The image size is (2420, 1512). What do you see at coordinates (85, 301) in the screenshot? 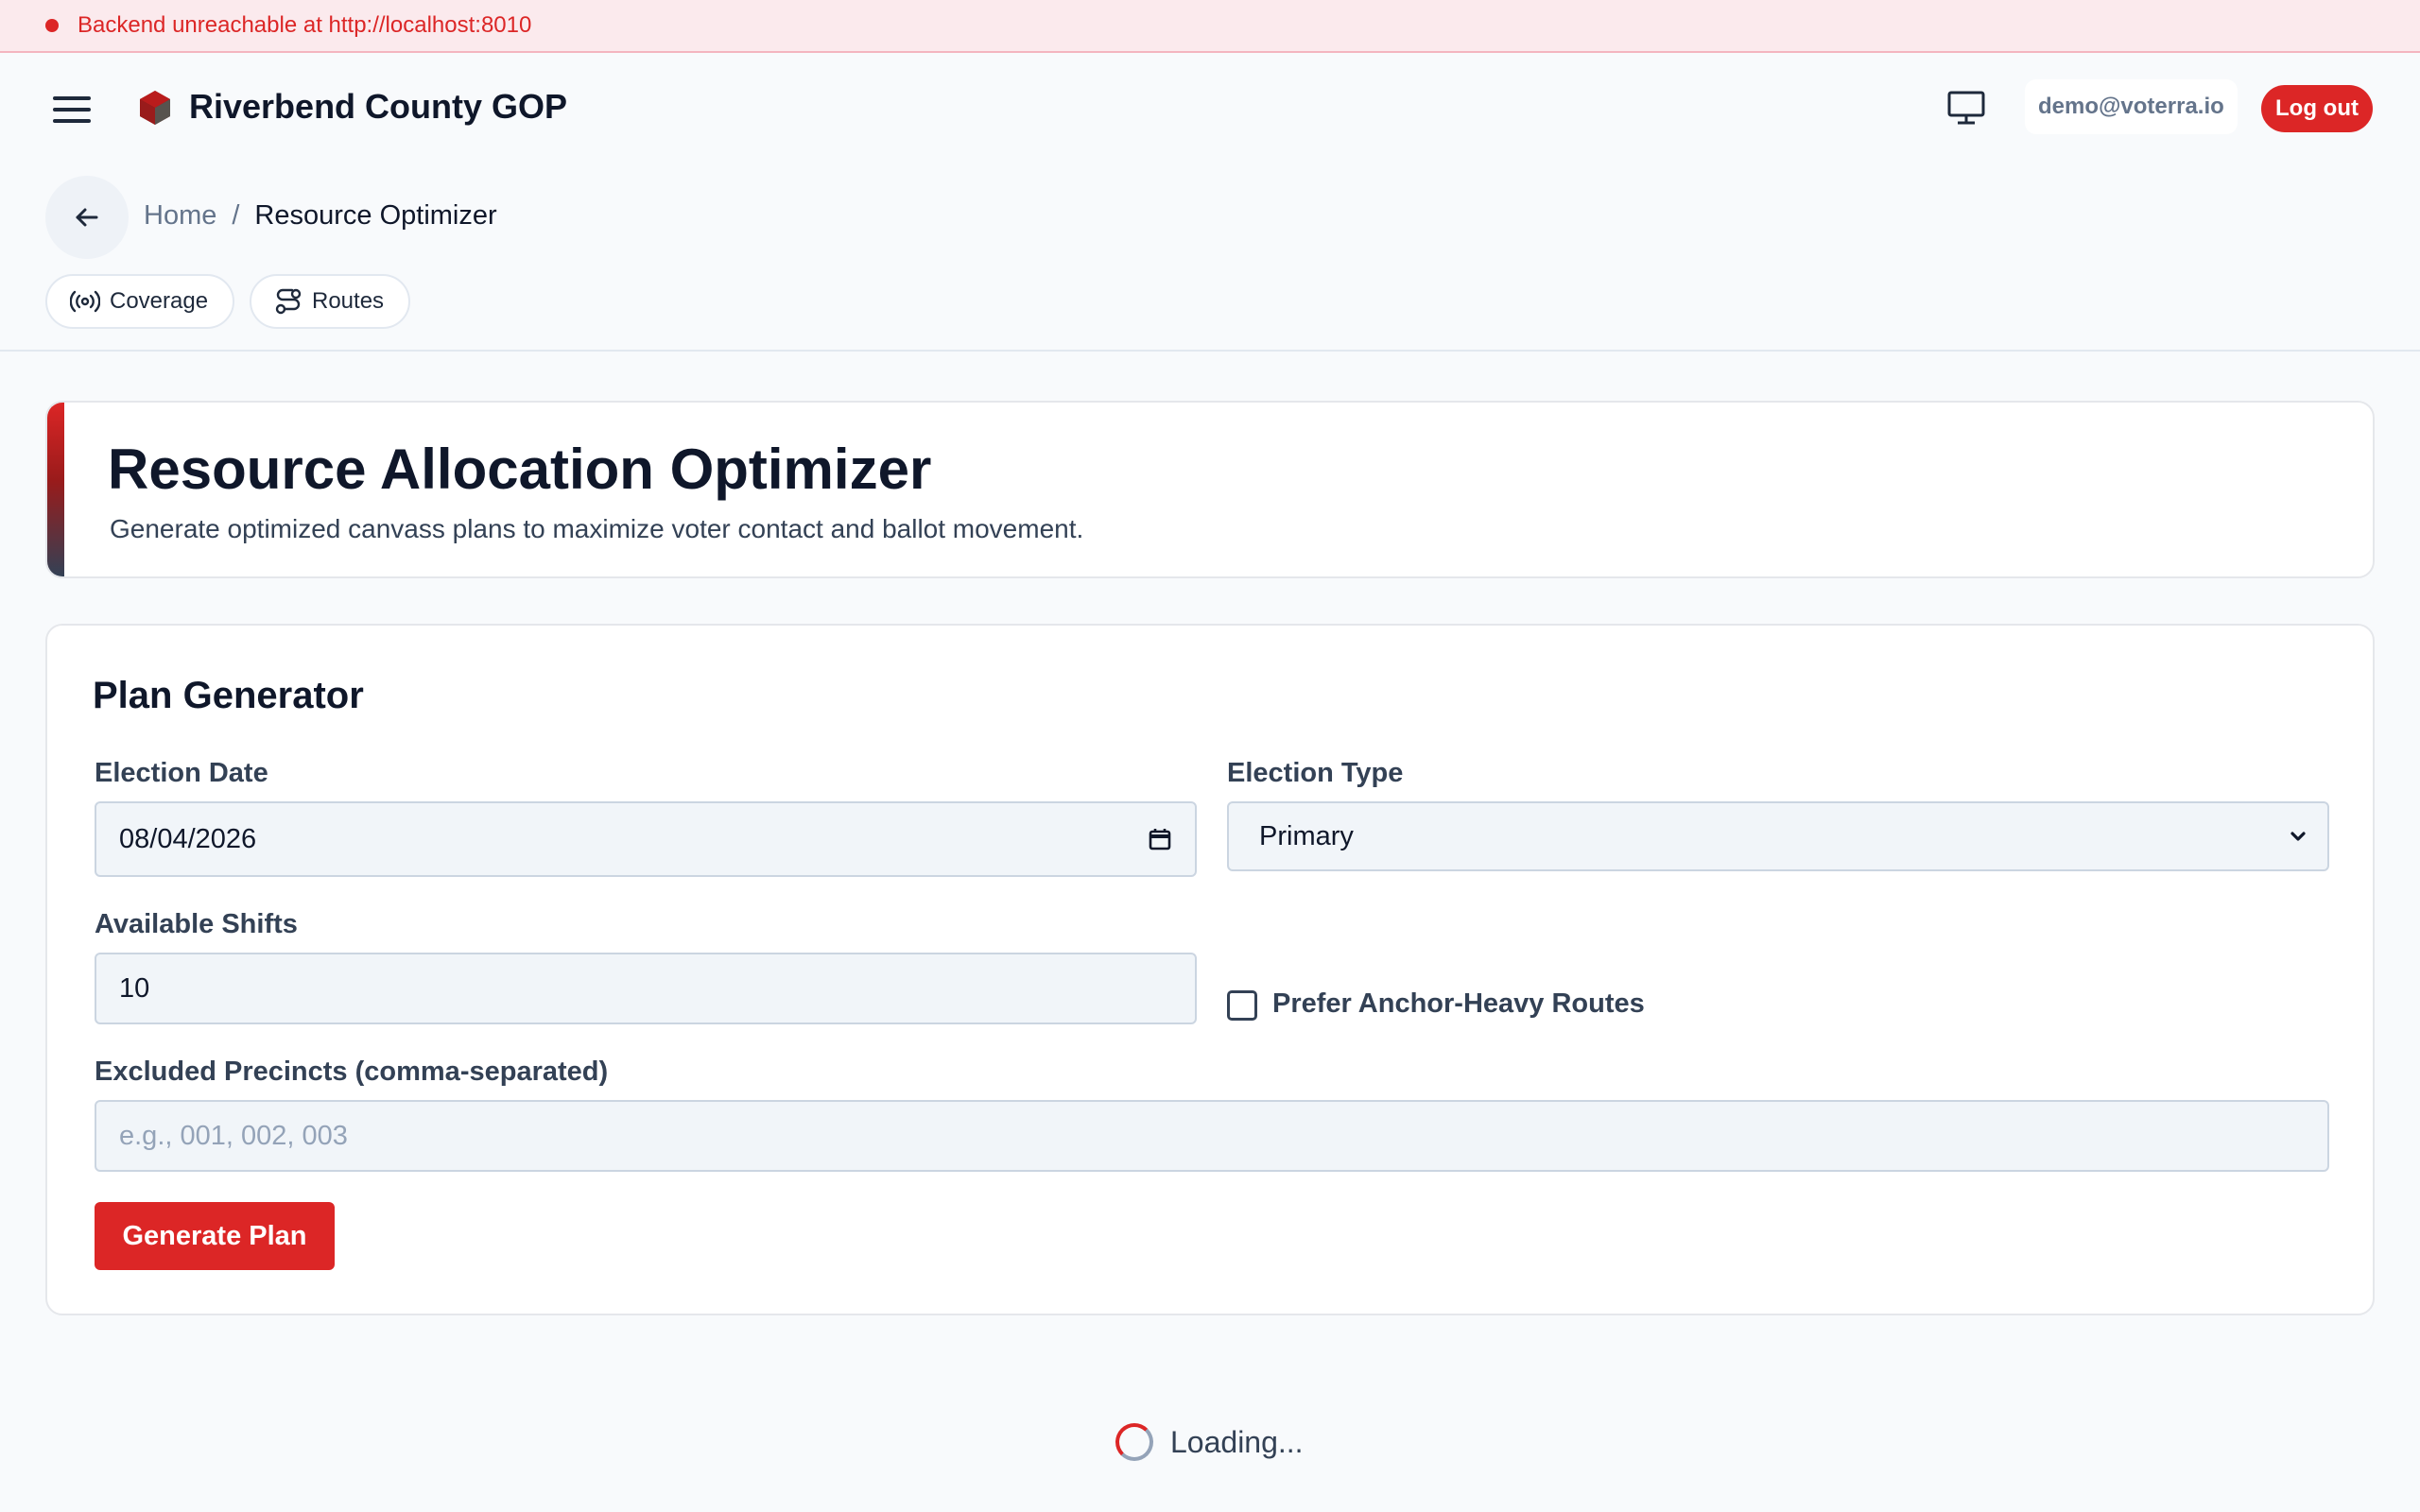
I see `broadcast-icon` at bounding box center [85, 301].